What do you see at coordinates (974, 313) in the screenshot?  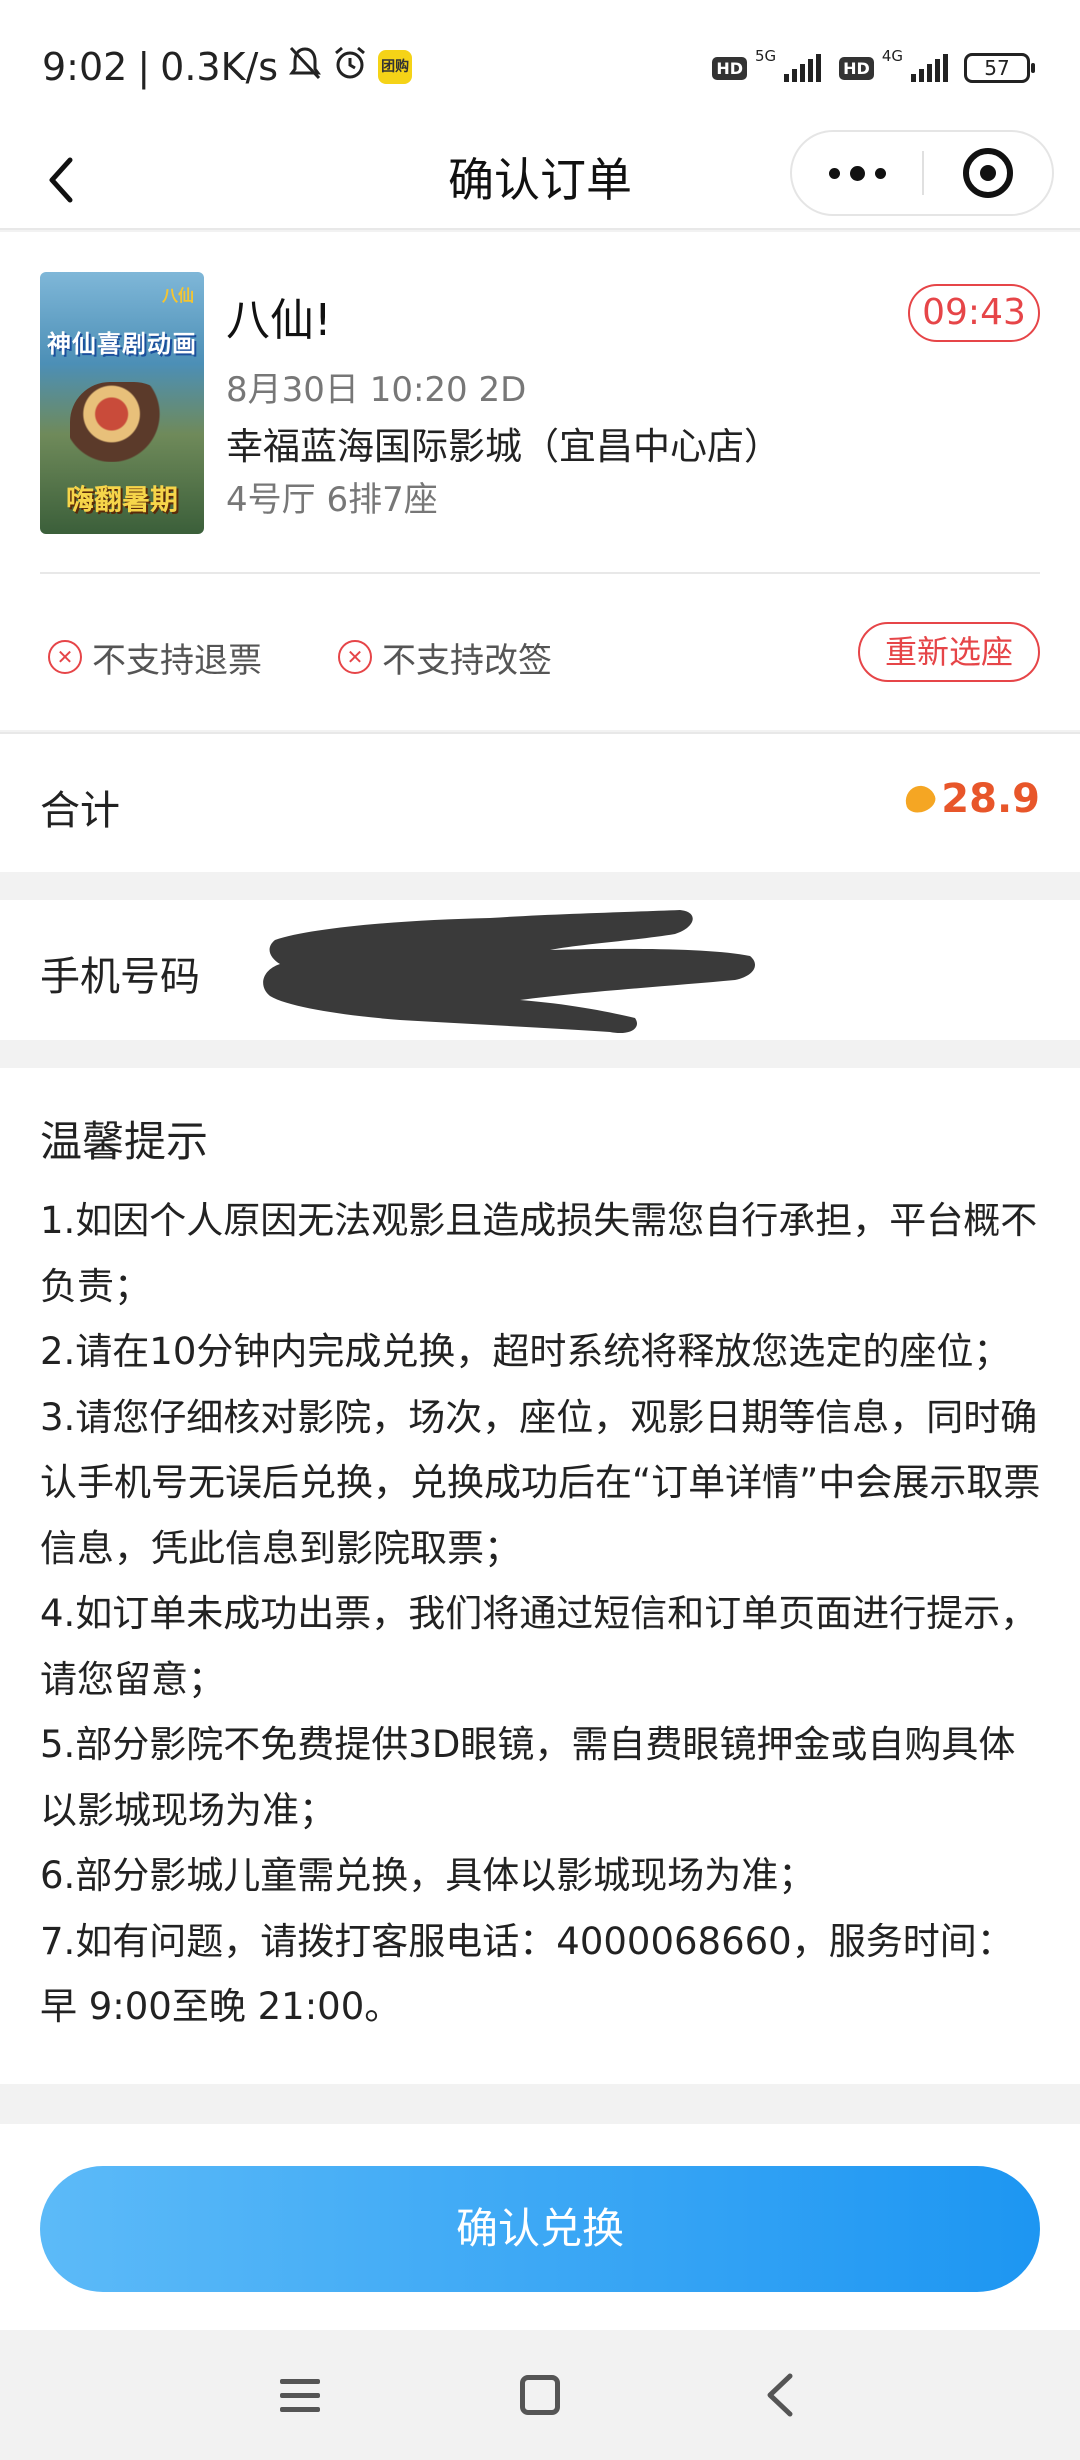 I see `countdown-timer: 09:43` at bounding box center [974, 313].